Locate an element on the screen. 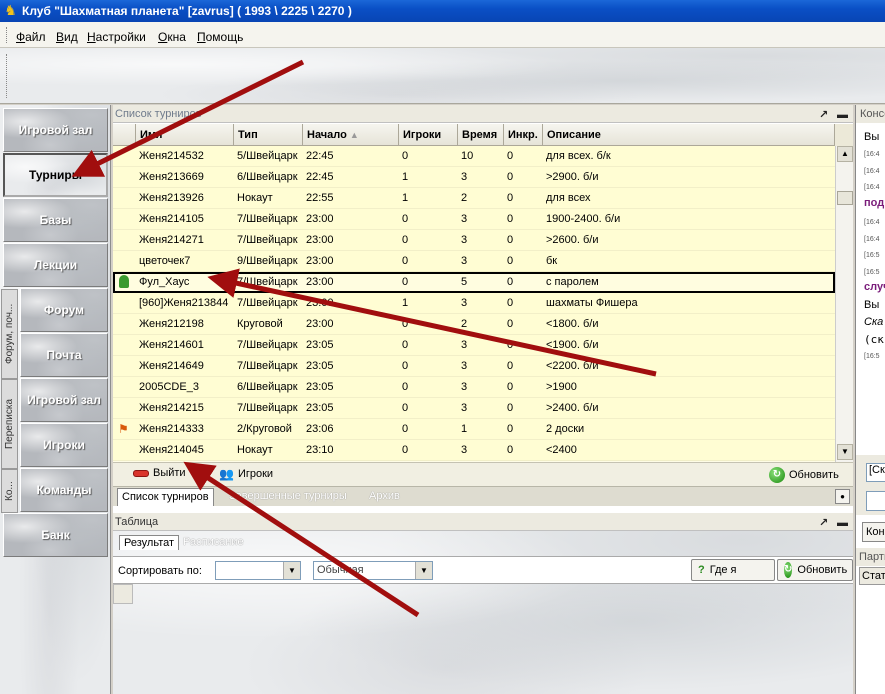 This screenshot has width=885, height=694. cell-players: 0 is located at coordinates (405, 219).